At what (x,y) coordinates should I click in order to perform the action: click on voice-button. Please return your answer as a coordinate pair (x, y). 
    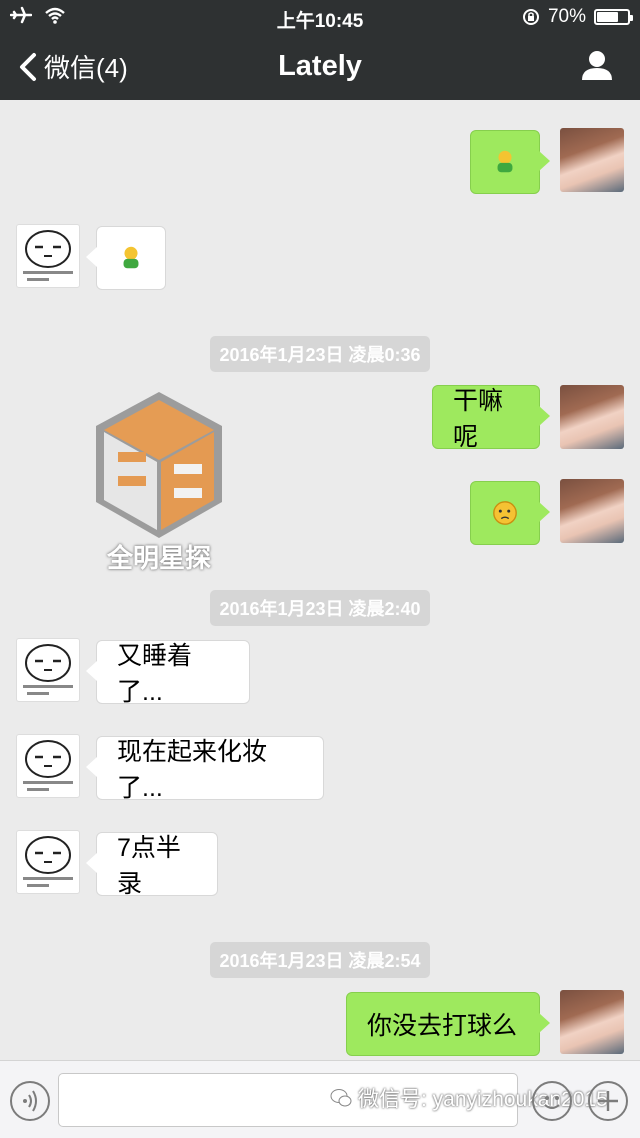
    Looking at the image, I should click on (30, 1101).